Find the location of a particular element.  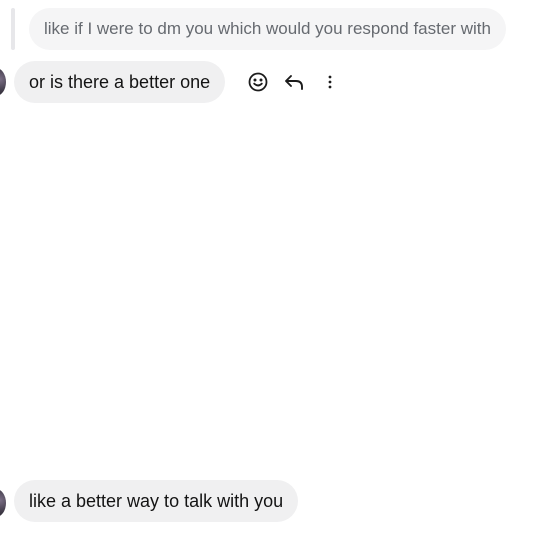

reply-icon is located at coordinates (294, 82).